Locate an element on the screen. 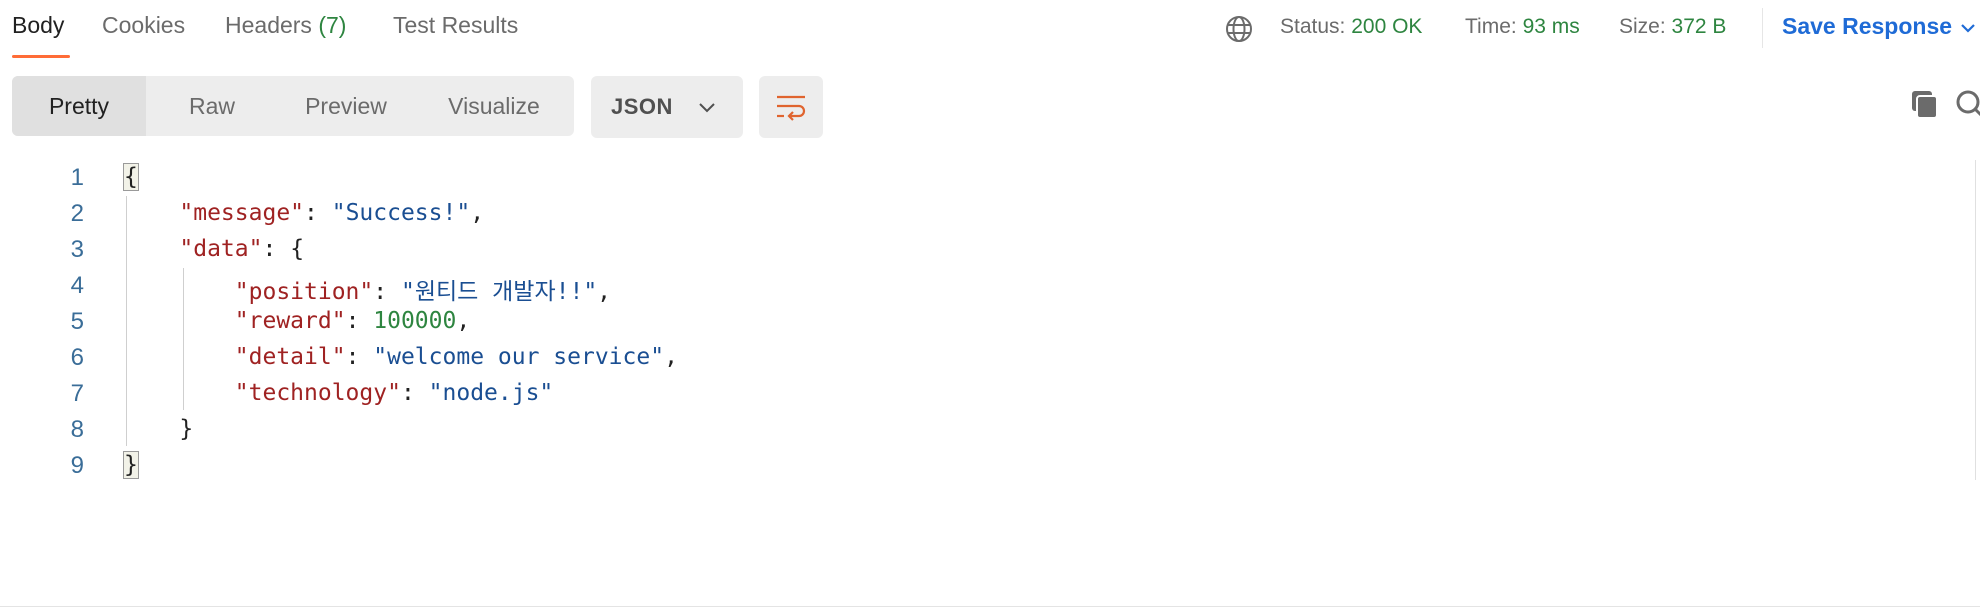 This screenshot has height=616, width=1980. wrap-lines-icon is located at coordinates (791, 108).